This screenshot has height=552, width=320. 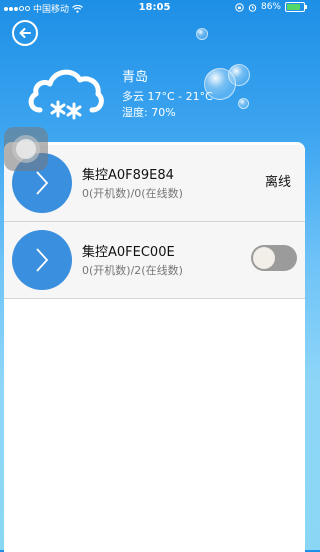 What do you see at coordinates (264, 258) in the screenshot?
I see `toggle-knob` at bounding box center [264, 258].